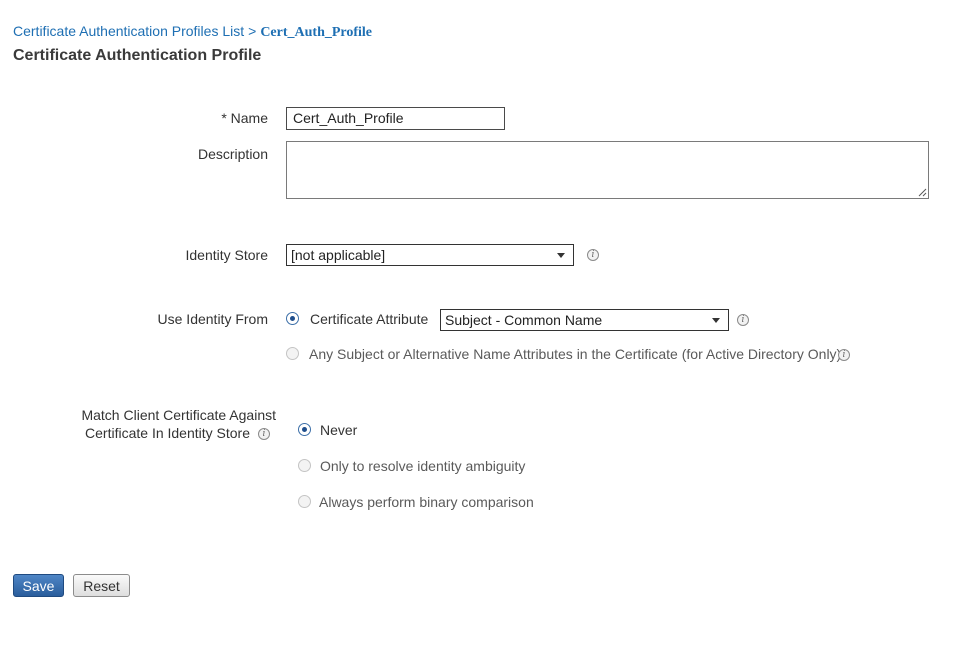 The width and height of the screenshot is (974, 664). Describe the element at coordinates (292, 353) in the screenshot. I see `radio-any-subject` at that location.